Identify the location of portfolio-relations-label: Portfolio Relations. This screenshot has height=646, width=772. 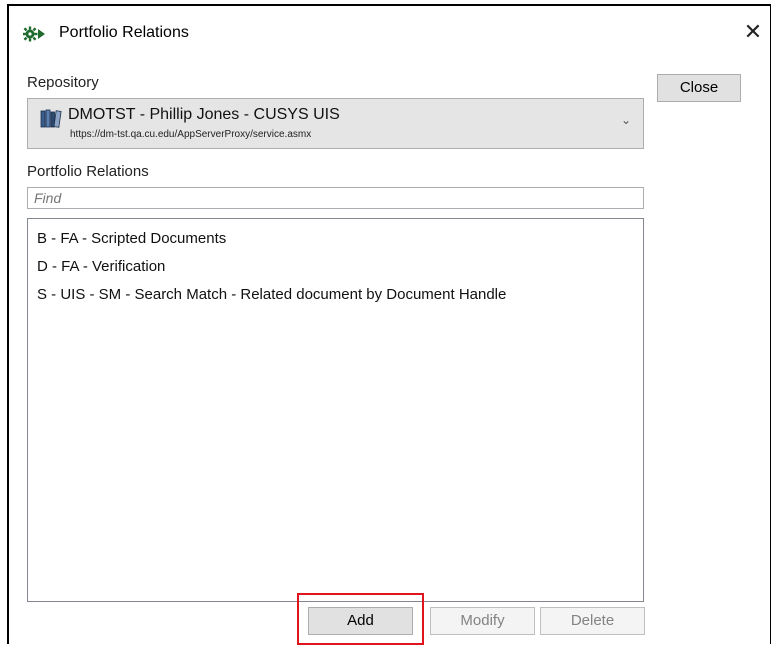
(88, 171).